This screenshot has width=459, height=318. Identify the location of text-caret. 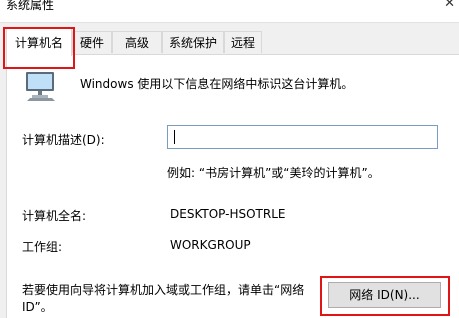
(174, 137).